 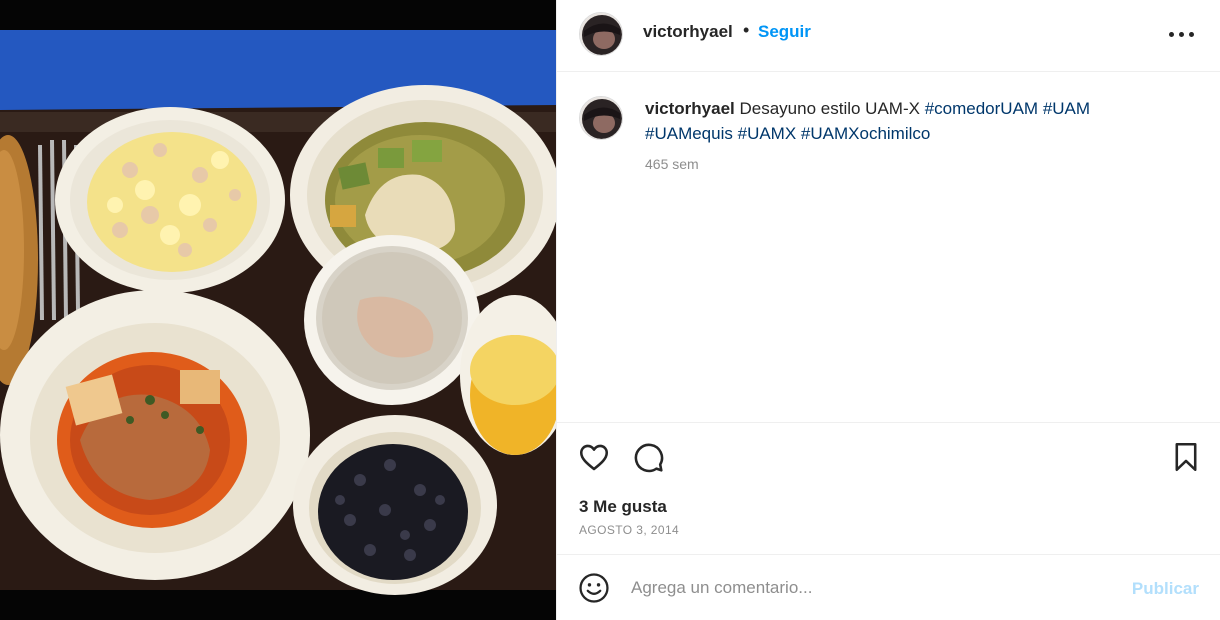 What do you see at coordinates (1165, 589) in the screenshot?
I see `publish-button: Publicar` at bounding box center [1165, 589].